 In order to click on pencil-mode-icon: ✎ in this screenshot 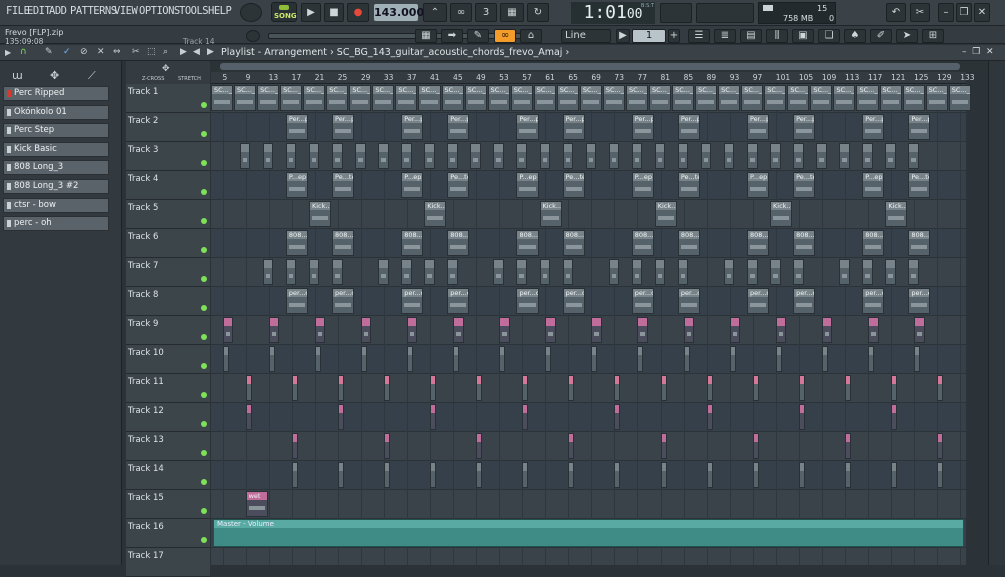, I will do `click(49, 52)`.